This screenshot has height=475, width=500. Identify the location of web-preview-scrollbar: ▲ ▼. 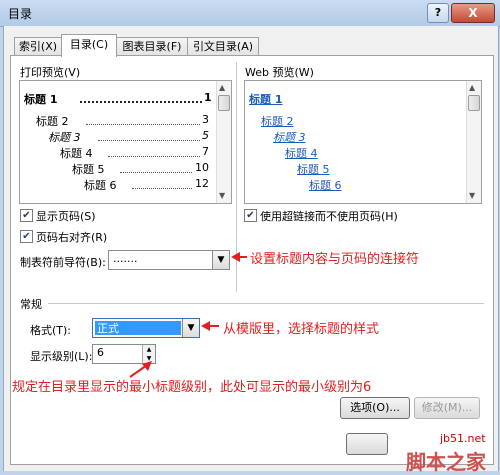
(473, 142).